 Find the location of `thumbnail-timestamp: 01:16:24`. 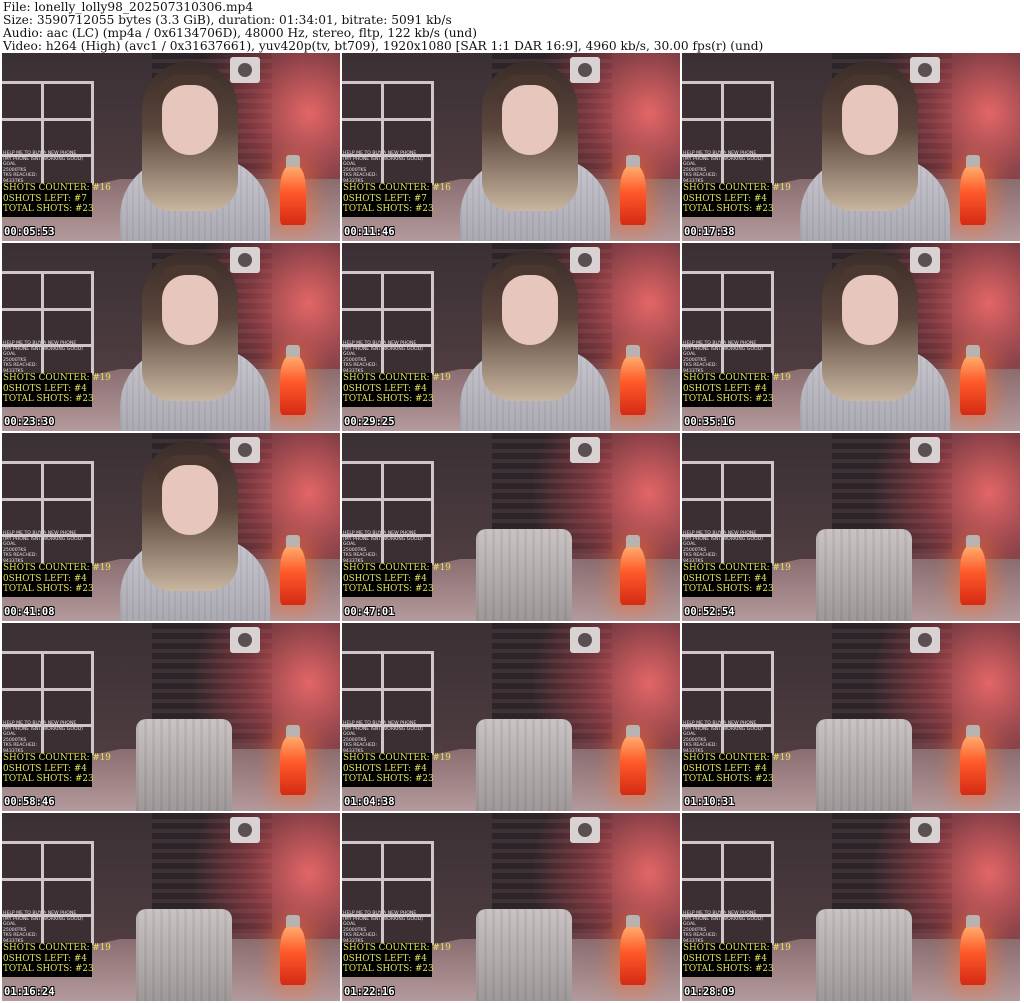

thumbnail-timestamp: 01:16:24 is located at coordinates (29, 992).